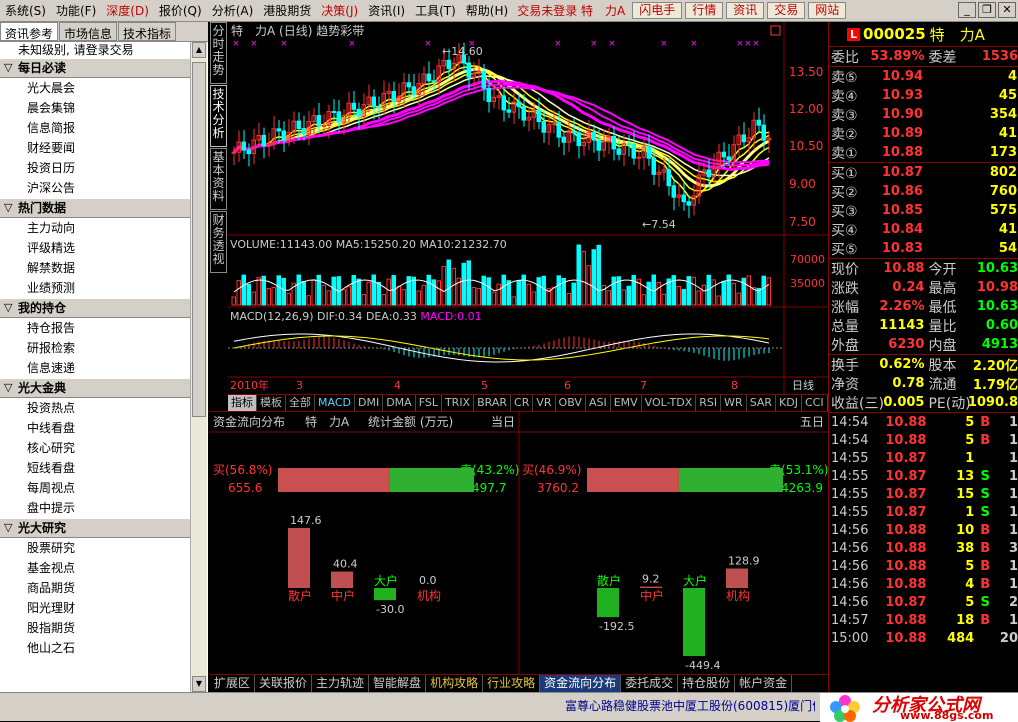 The image size is (1018, 722). I want to click on bottom-tab: 持仓股份, so click(707, 683).